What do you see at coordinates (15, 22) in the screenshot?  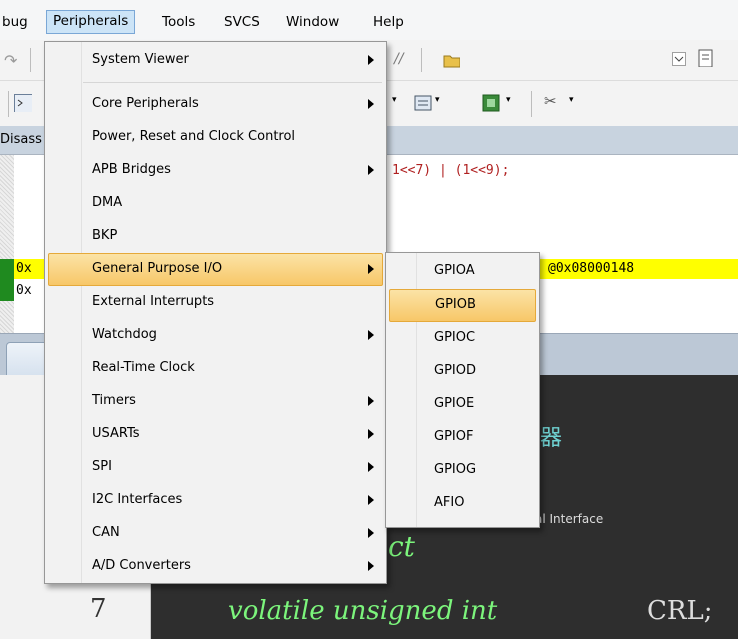 I see `menu-debug: bug` at bounding box center [15, 22].